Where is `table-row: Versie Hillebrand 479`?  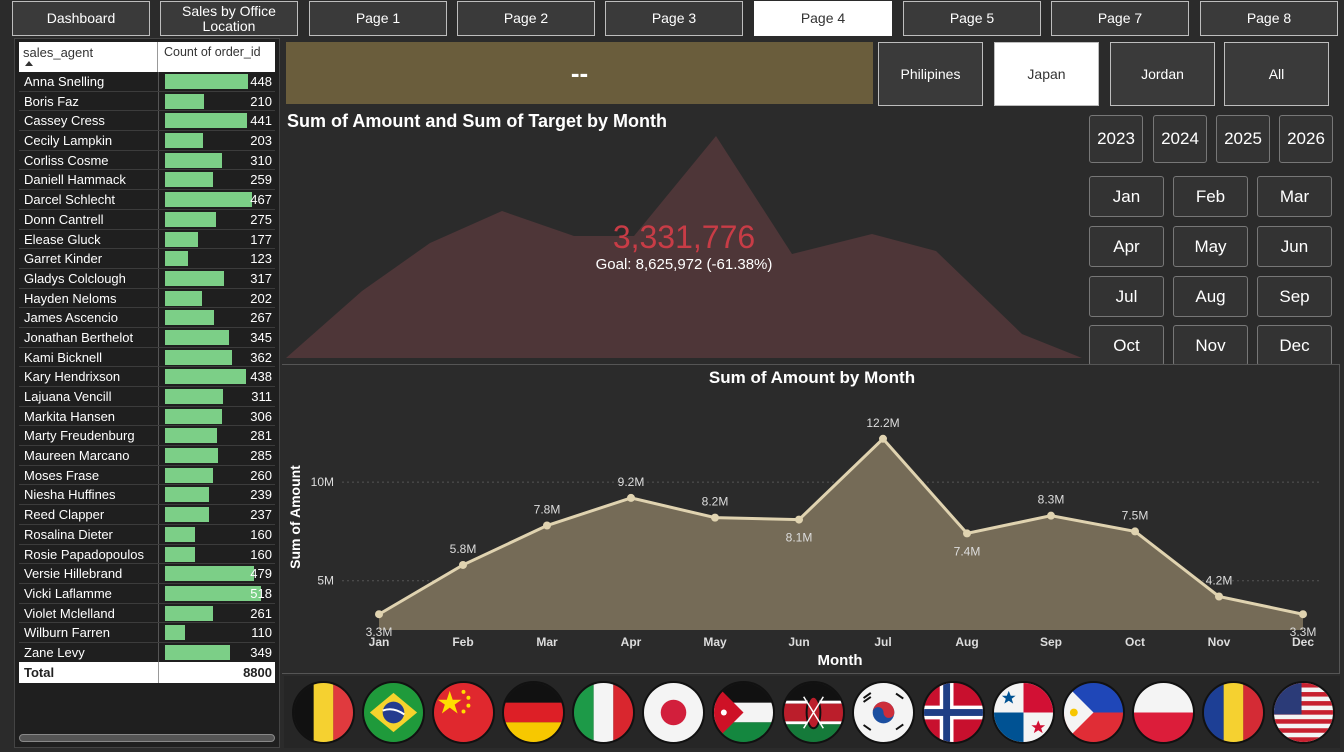
table-row: Versie Hillebrand 479 is located at coordinates (147, 574).